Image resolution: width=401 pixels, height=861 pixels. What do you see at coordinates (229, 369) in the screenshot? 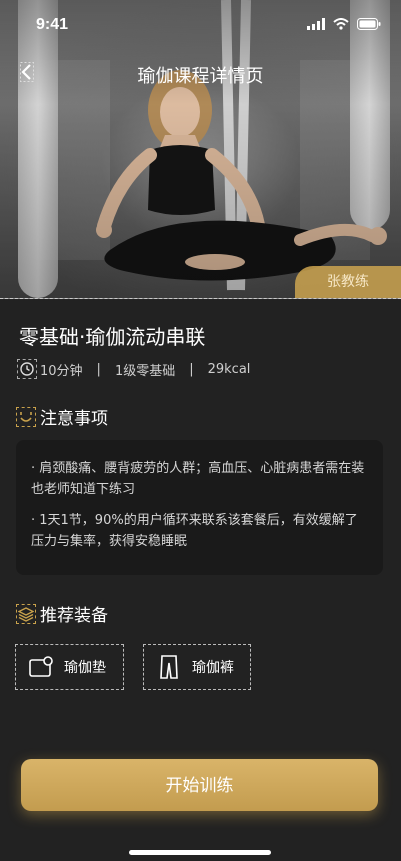
I see `course-calories: 29kcal` at bounding box center [229, 369].